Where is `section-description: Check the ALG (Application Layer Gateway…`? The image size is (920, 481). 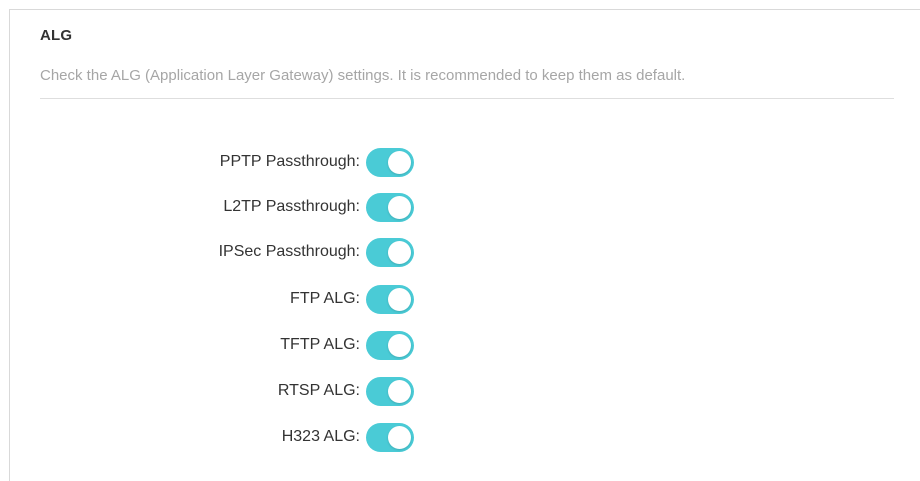 section-description: Check the ALG (Application Layer Gateway… is located at coordinates (363, 75).